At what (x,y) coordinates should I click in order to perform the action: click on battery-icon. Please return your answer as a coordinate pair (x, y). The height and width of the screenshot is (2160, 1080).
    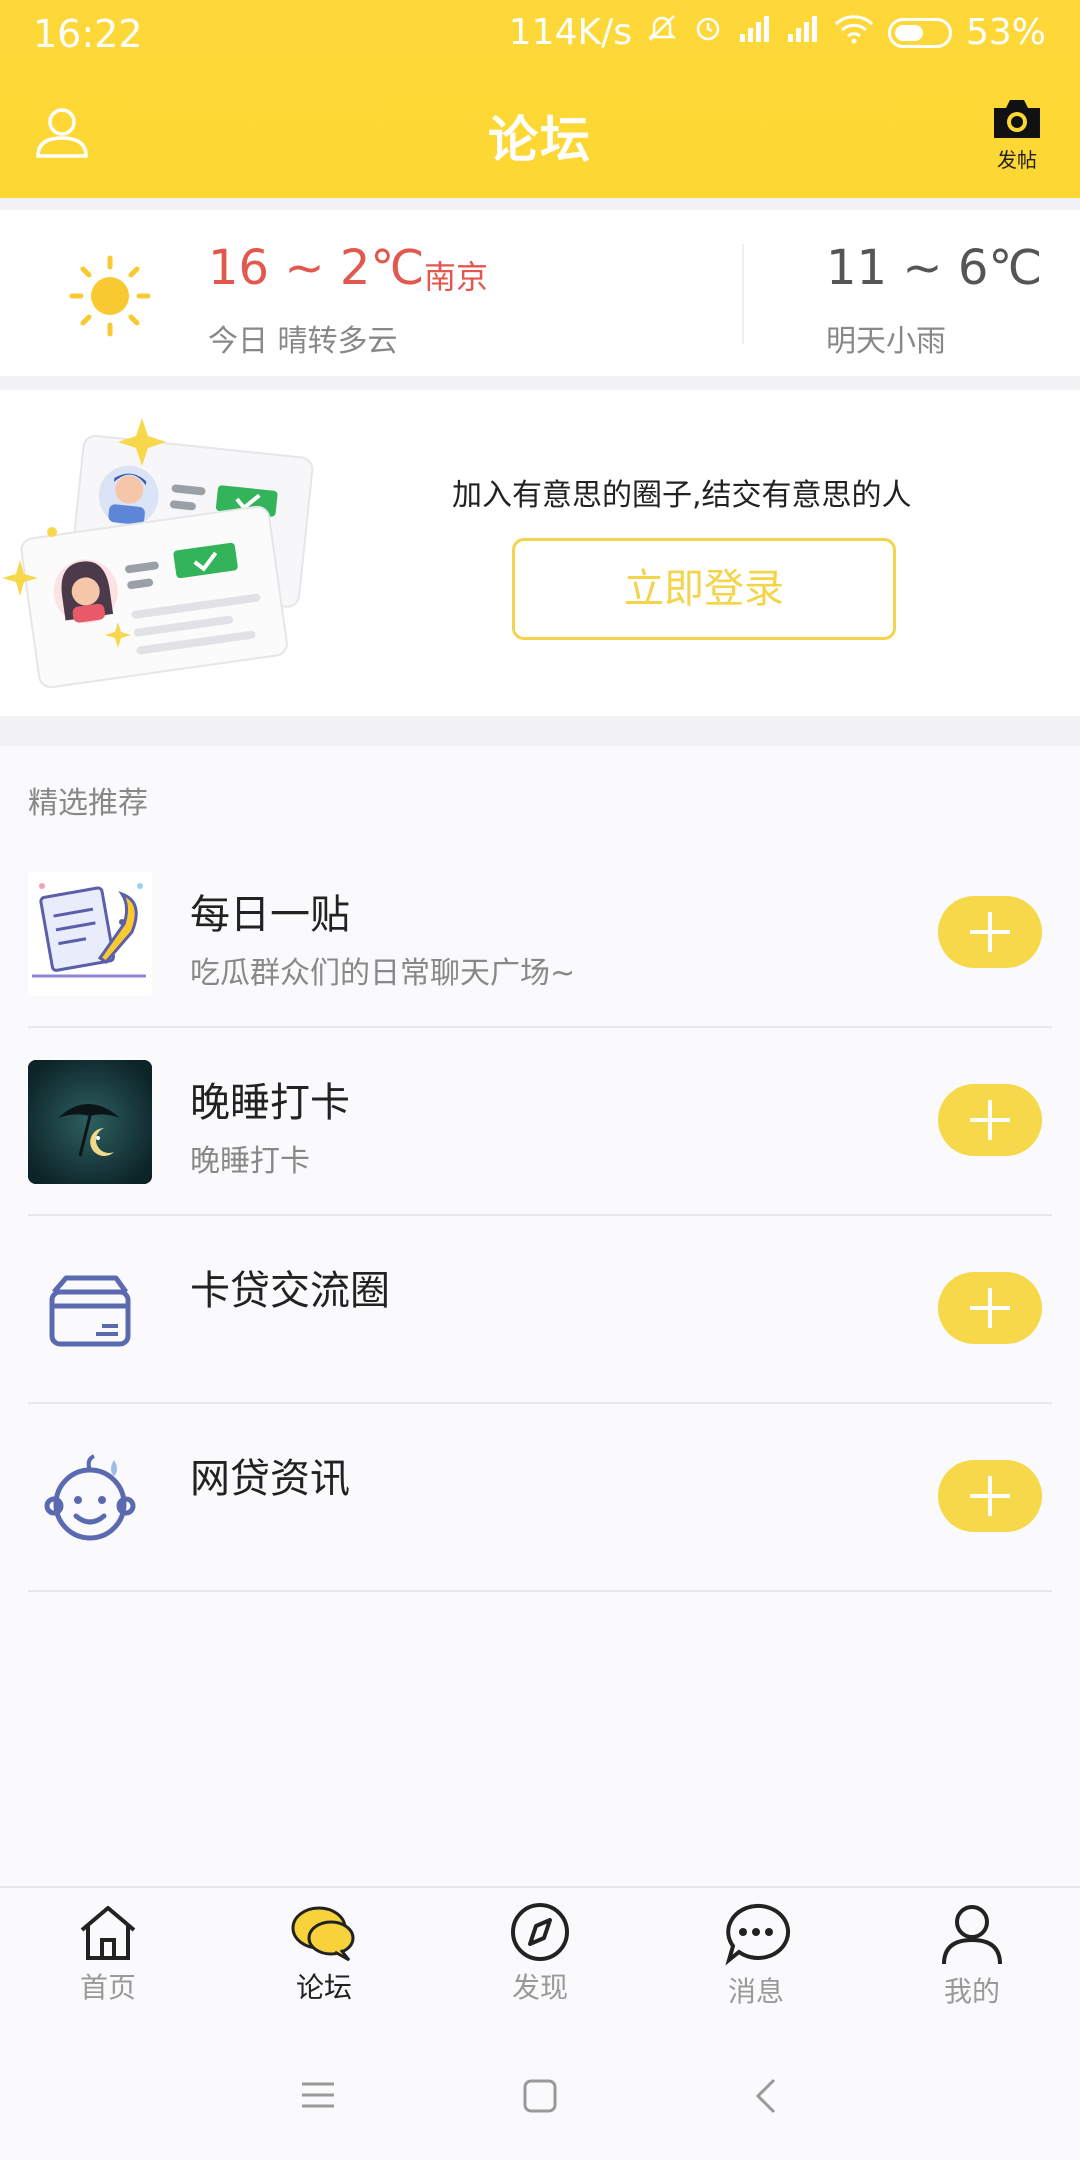
    Looking at the image, I should click on (919, 32).